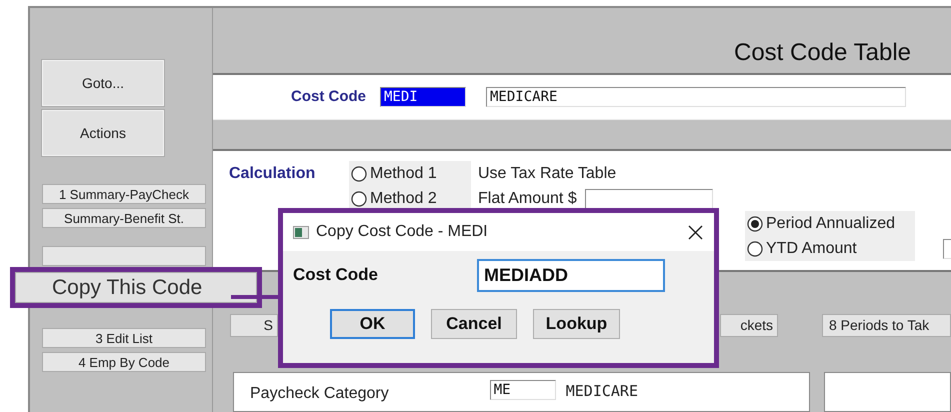 The height and width of the screenshot is (412, 951). What do you see at coordinates (372, 324) in the screenshot?
I see `dialog-button: OK` at bounding box center [372, 324].